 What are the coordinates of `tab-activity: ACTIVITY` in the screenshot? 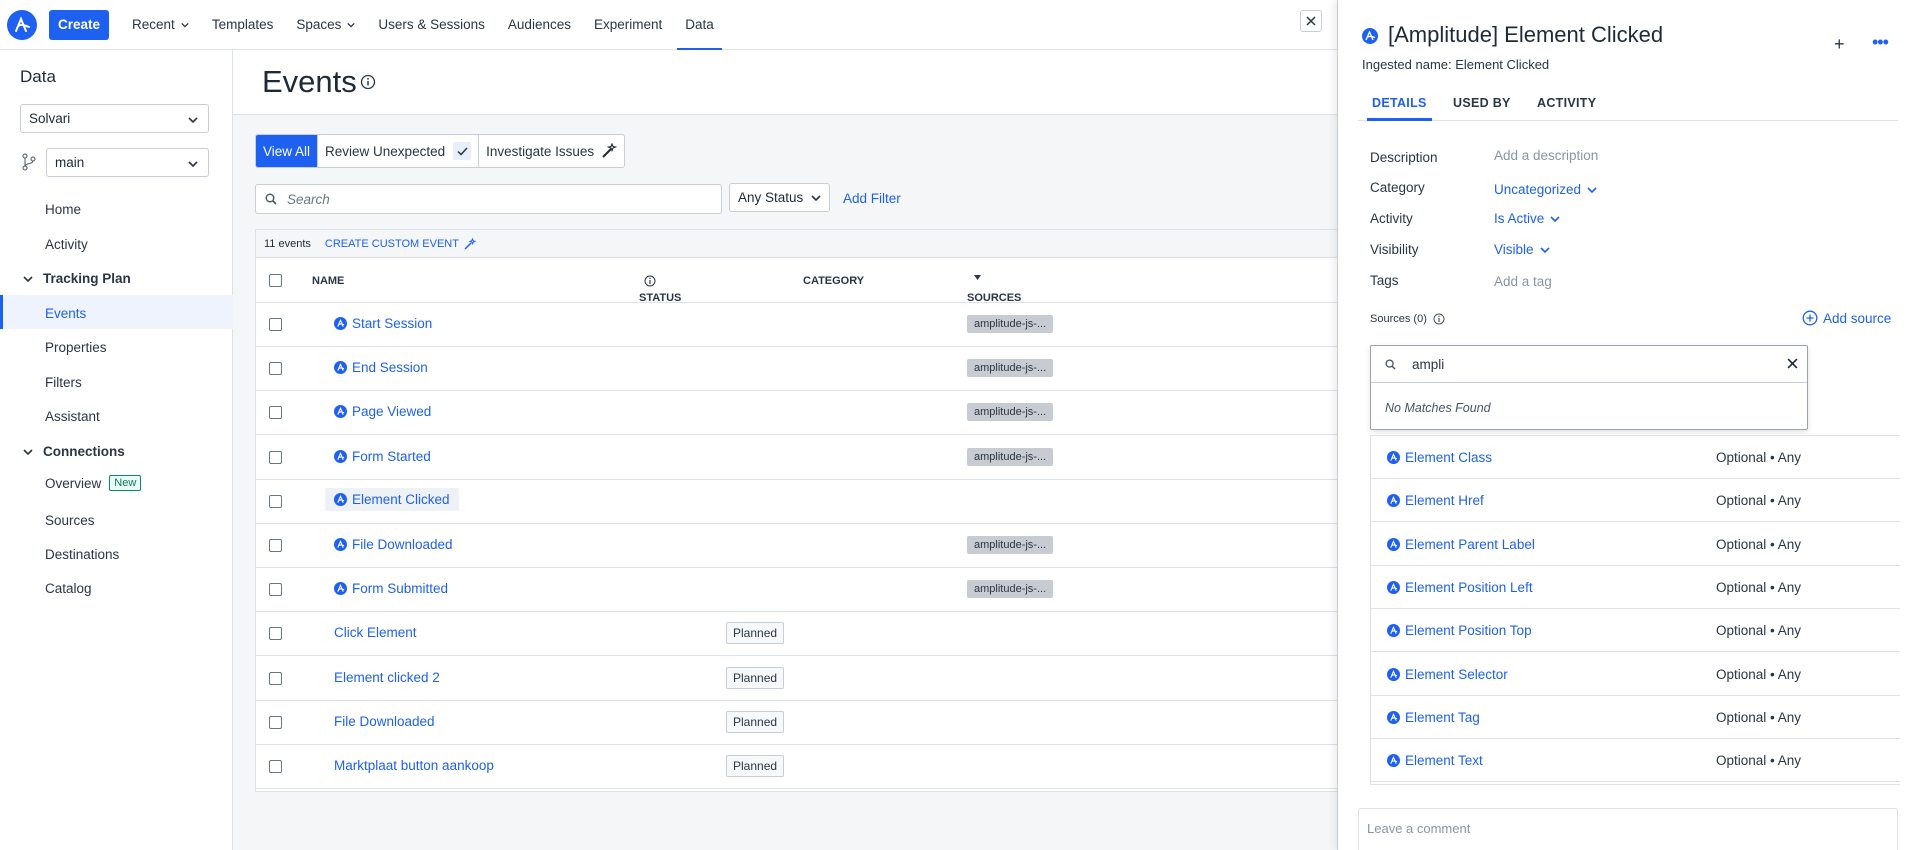 It's located at (1566, 103).